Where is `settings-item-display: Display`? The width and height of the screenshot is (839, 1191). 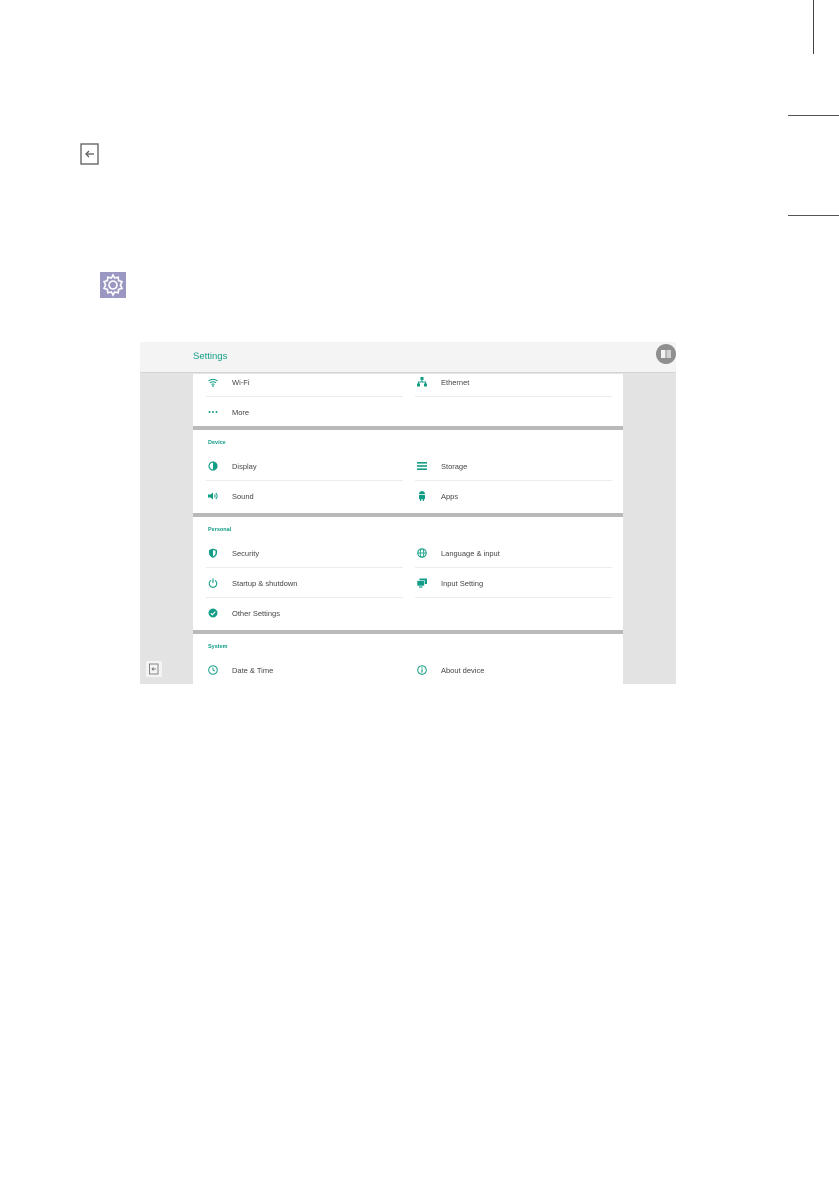
settings-item-display: Display is located at coordinates (304, 466).